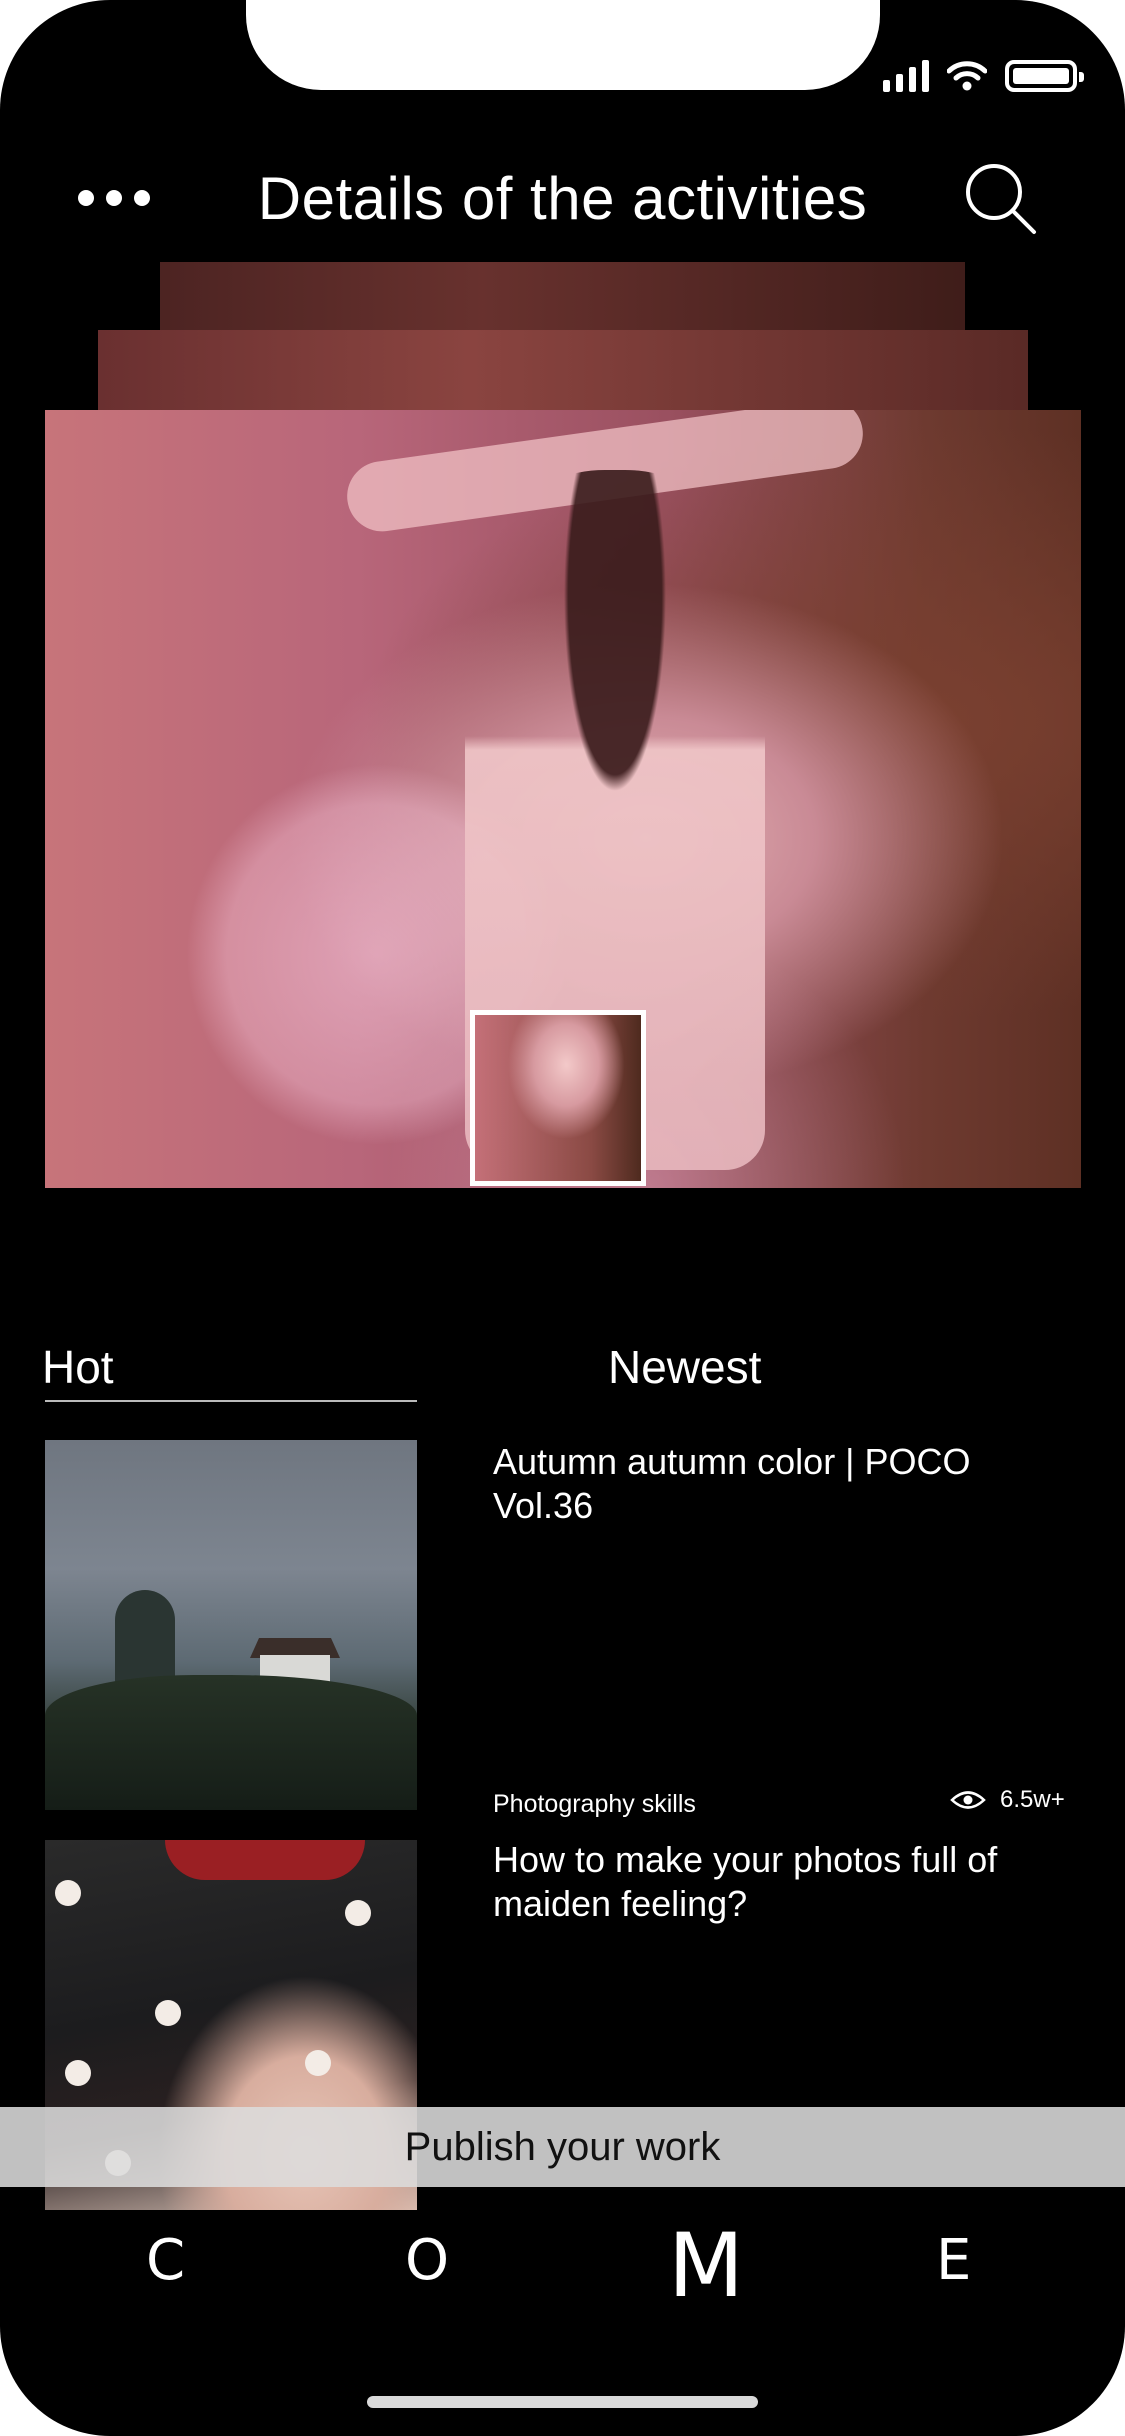 The width and height of the screenshot is (1125, 2436). What do you see at coordinates (706, 2265) in the screenshot?
I see `bottom-nav-item-m: M` at bounding box center [706, 2265].